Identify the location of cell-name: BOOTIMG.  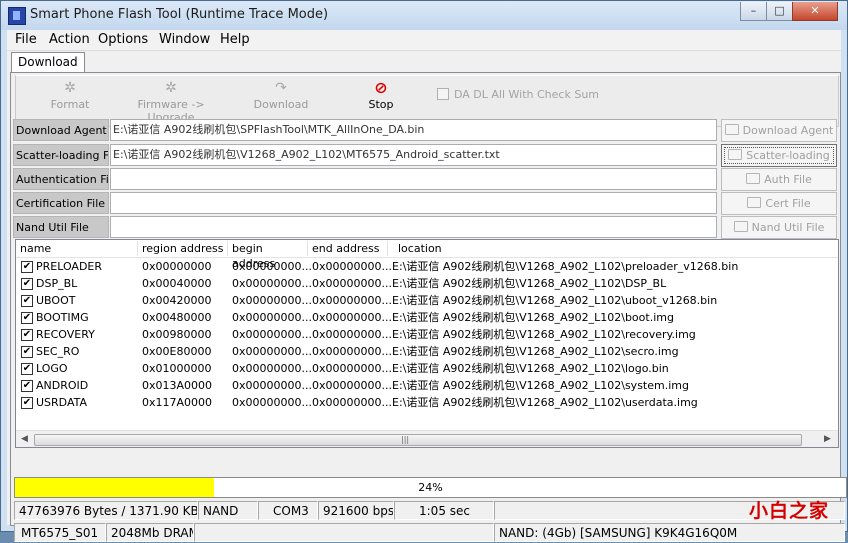
(62, 317).